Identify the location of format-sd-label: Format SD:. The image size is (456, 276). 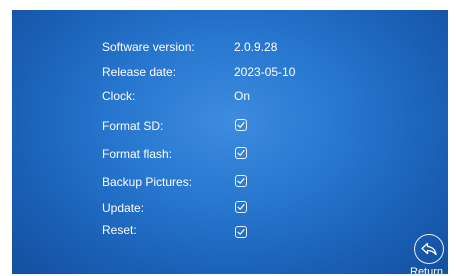
(133, 126).